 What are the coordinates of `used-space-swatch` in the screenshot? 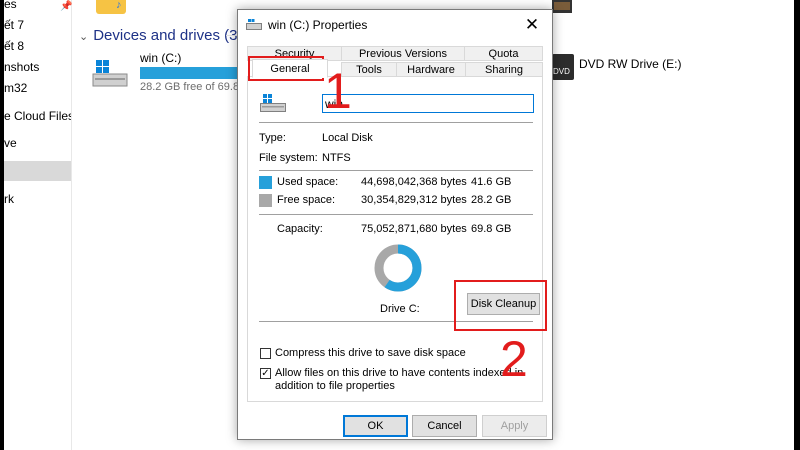 It's located at (265, 182).